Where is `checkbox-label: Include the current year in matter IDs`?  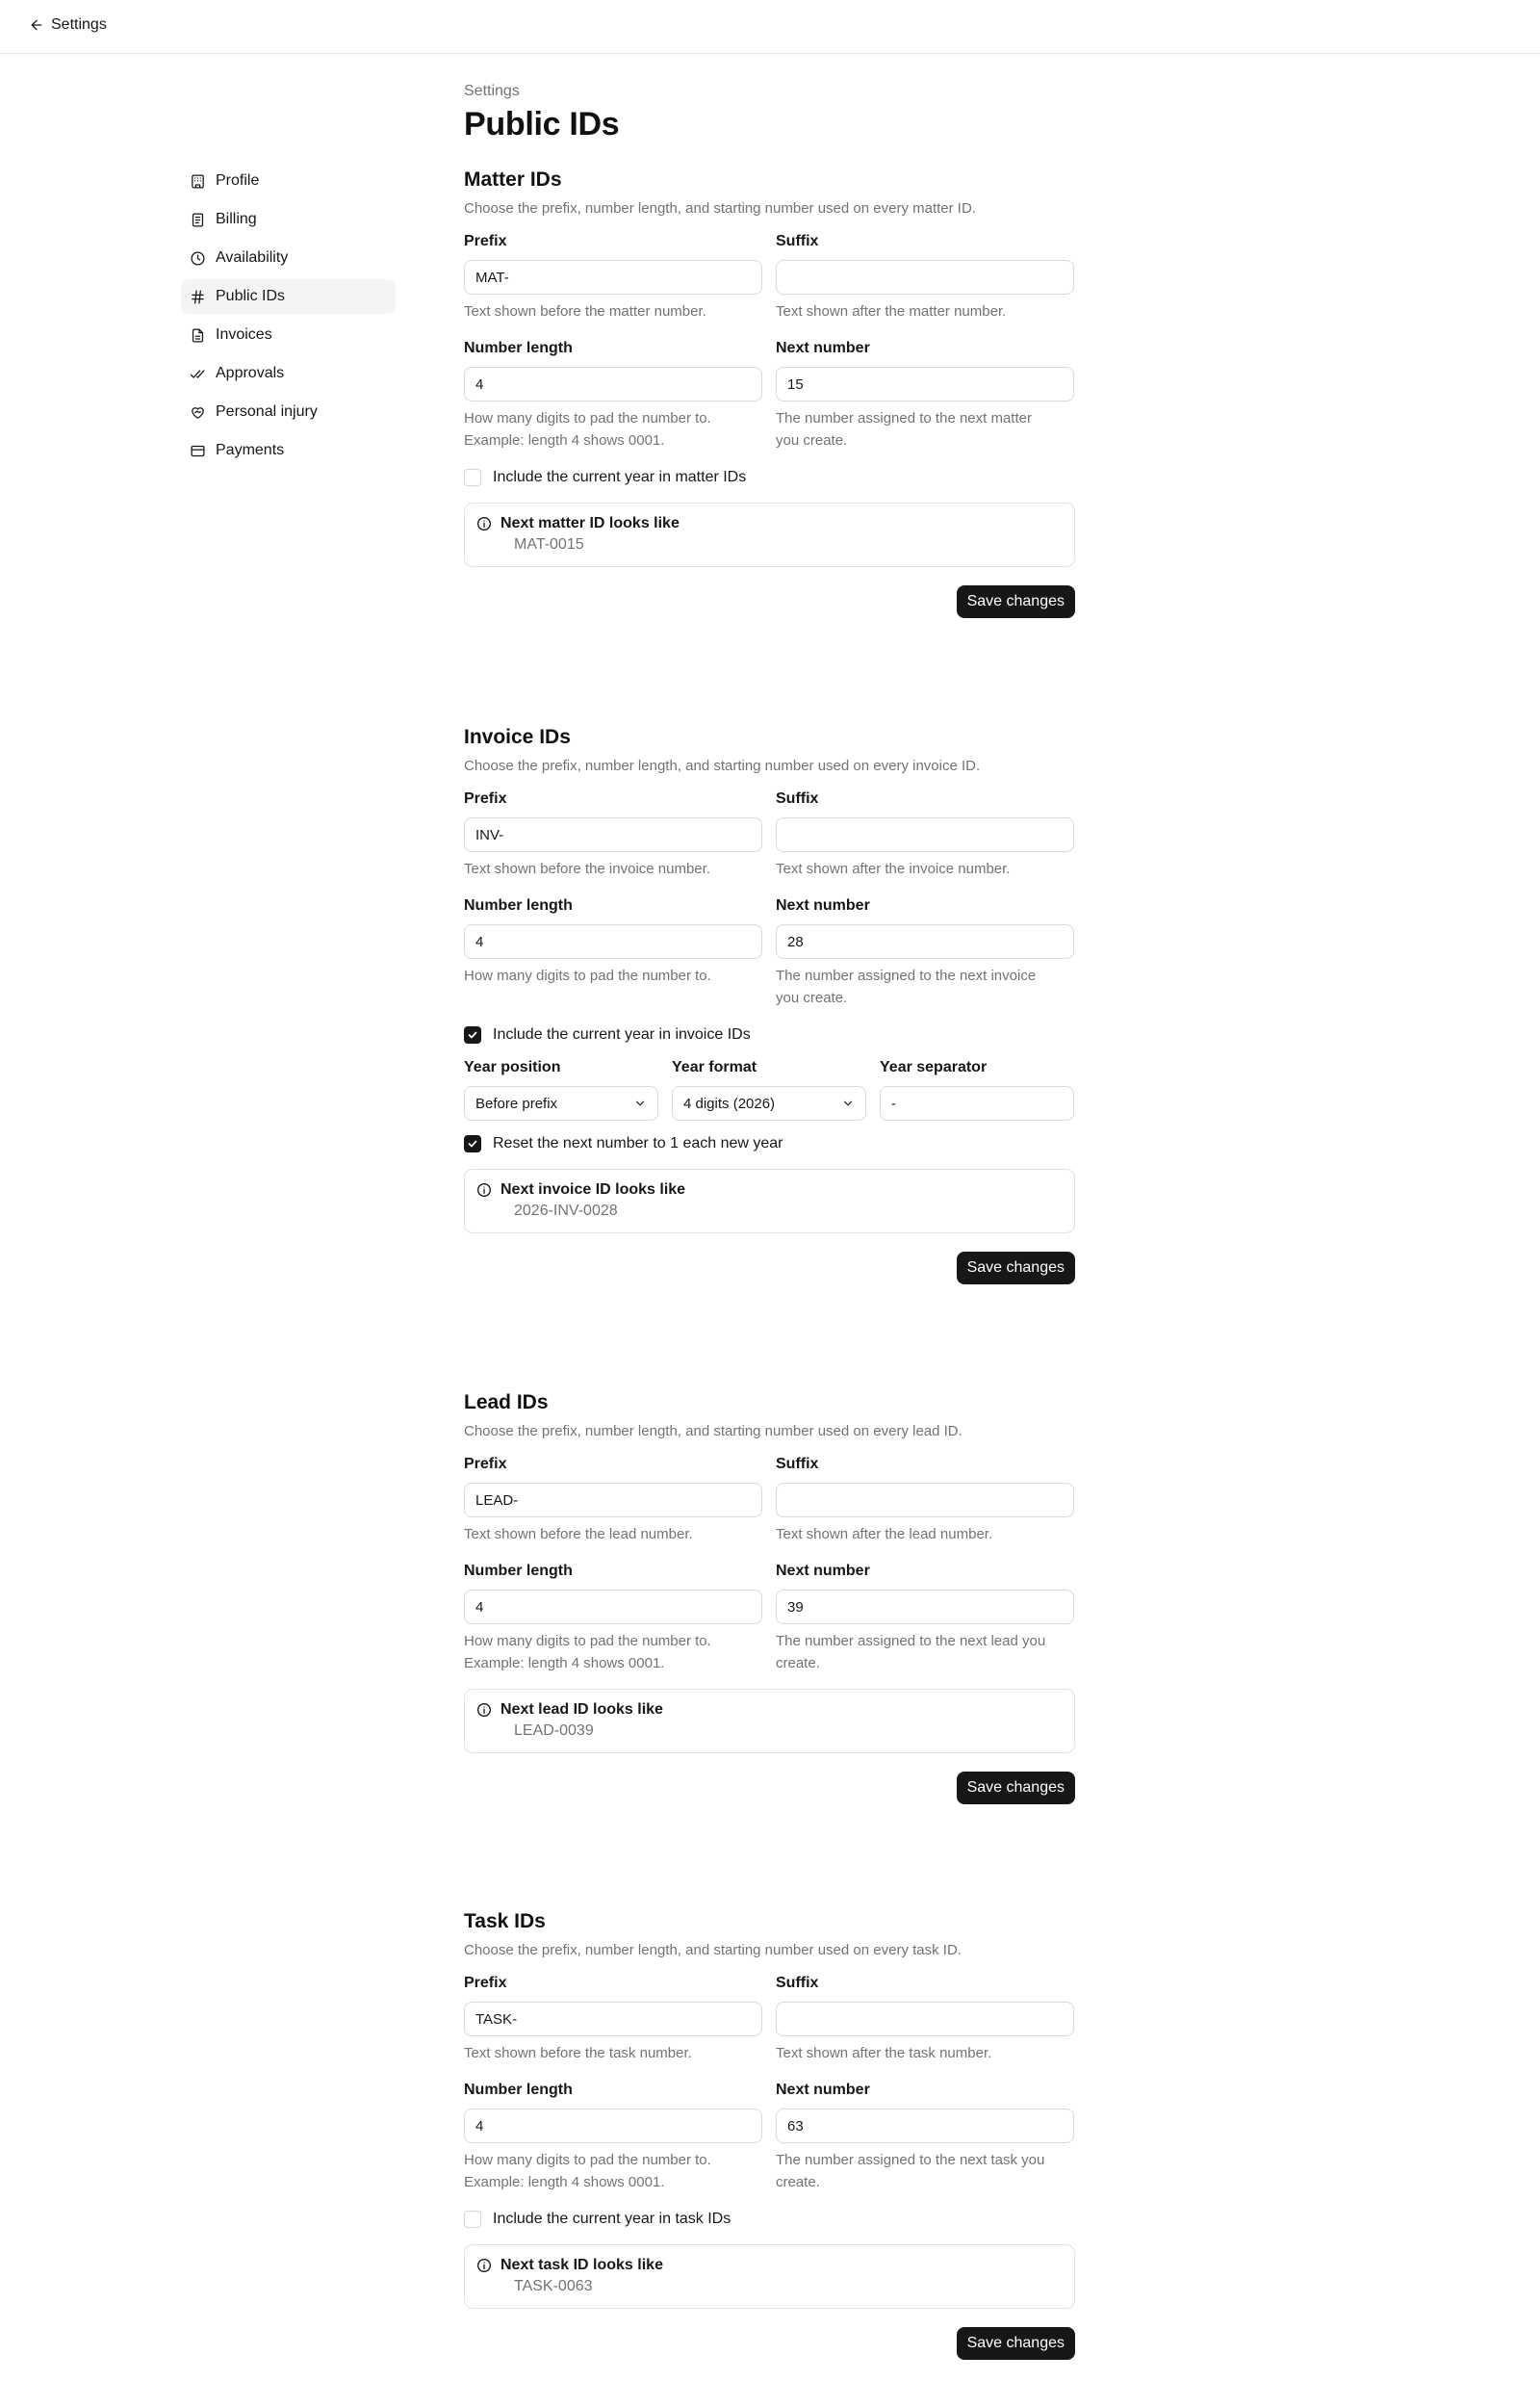
checkbox-label: Include the current year in matter IDs is located at coordinates (620, 477).